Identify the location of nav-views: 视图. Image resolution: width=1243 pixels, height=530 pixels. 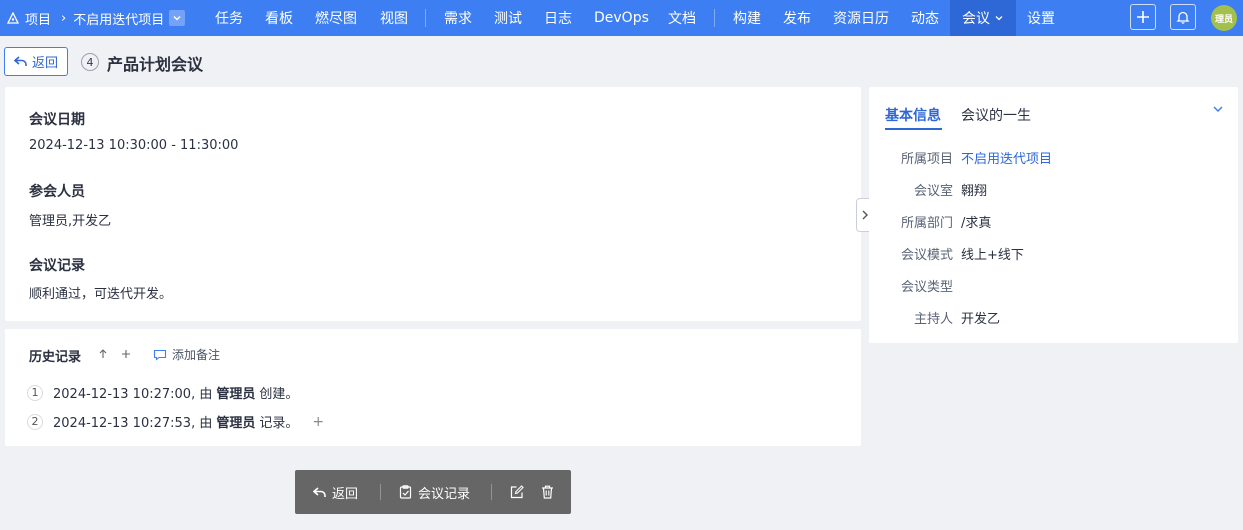
(394, 18).